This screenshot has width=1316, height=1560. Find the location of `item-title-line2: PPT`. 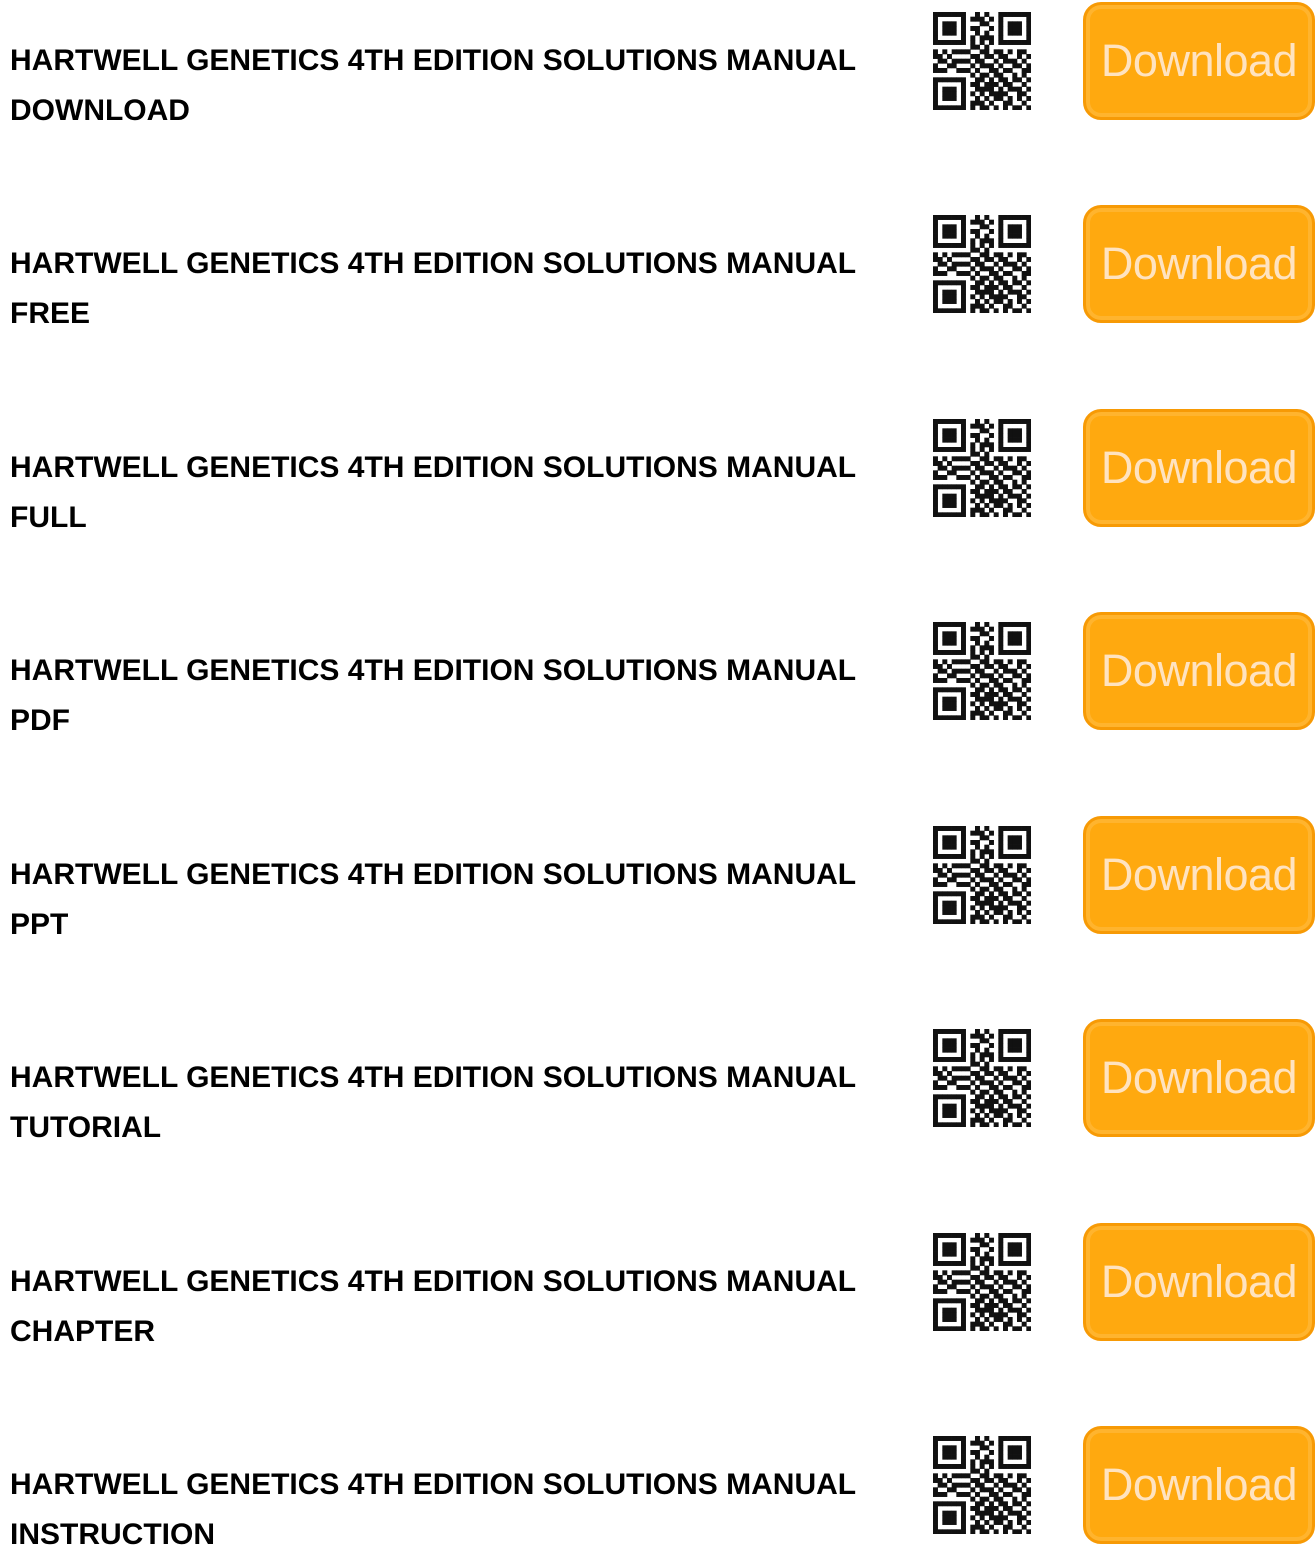

item-title-line2: PPT is located at coordinates (39, 924).